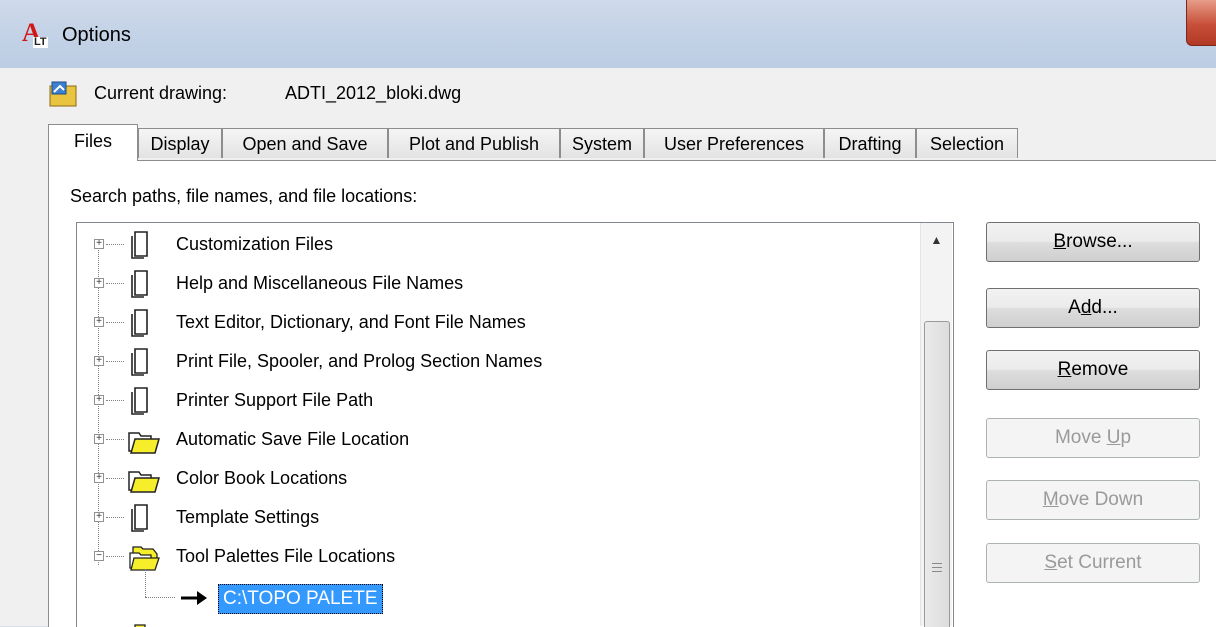 This screenshot has width=1216, height=627. I want to click on collapse-icon: −, so click(99, 556).